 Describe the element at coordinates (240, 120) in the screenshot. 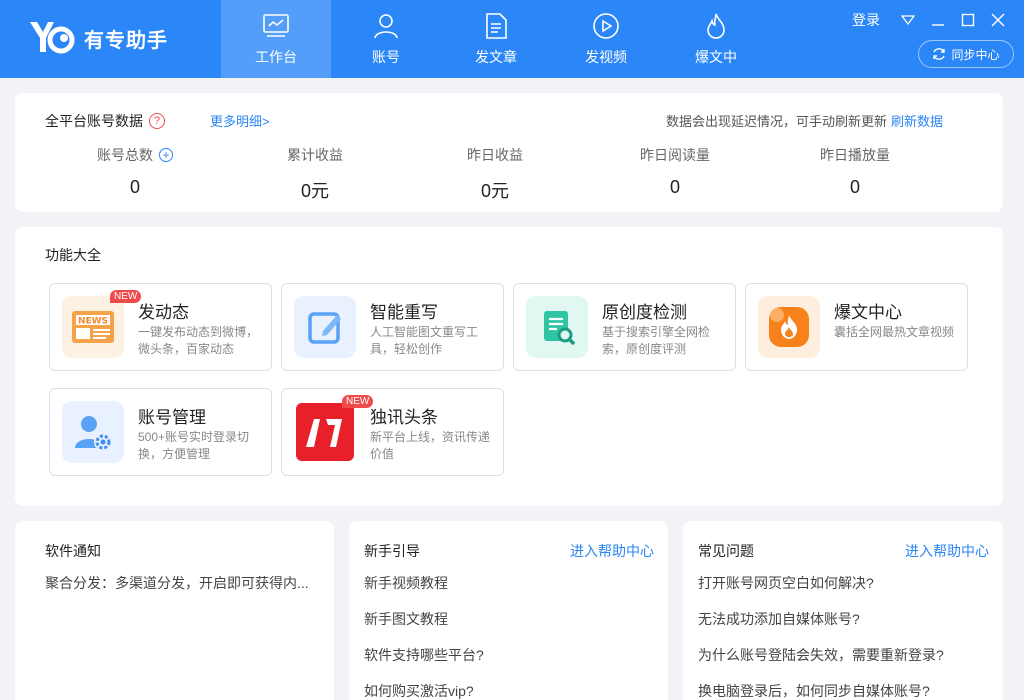

I see `more-details-link: 更多明细>` at that location.